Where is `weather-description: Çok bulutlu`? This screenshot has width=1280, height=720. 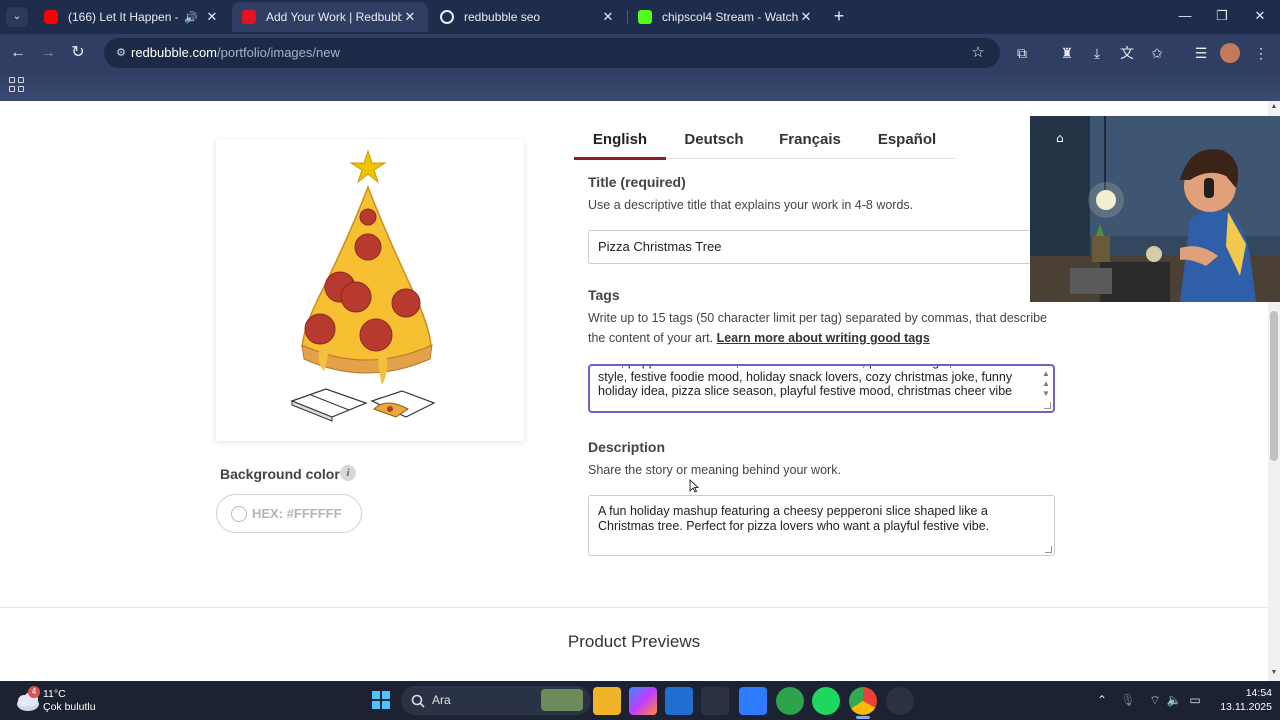 weather-description: Çok bulutlu is located at coordinates (69, 707).